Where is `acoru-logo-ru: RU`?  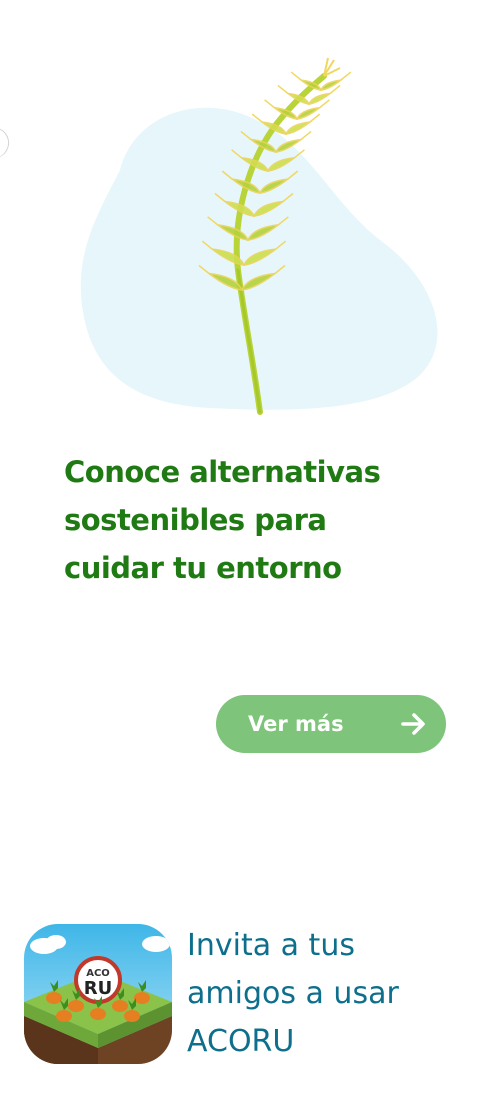 acoru-logo-ru: RU is located at coordinates (98, 988).